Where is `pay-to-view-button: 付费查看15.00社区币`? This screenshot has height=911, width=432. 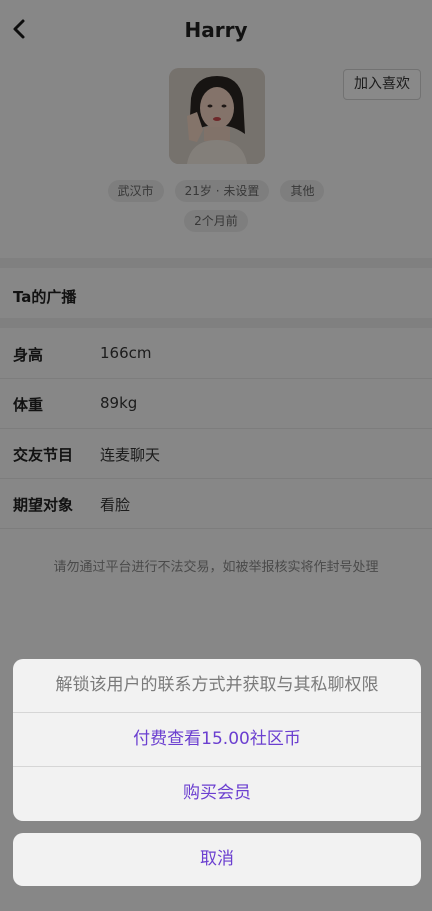 pay-to-view-button: 付费查看15.00社区币 is located at coordinates (217, 739).